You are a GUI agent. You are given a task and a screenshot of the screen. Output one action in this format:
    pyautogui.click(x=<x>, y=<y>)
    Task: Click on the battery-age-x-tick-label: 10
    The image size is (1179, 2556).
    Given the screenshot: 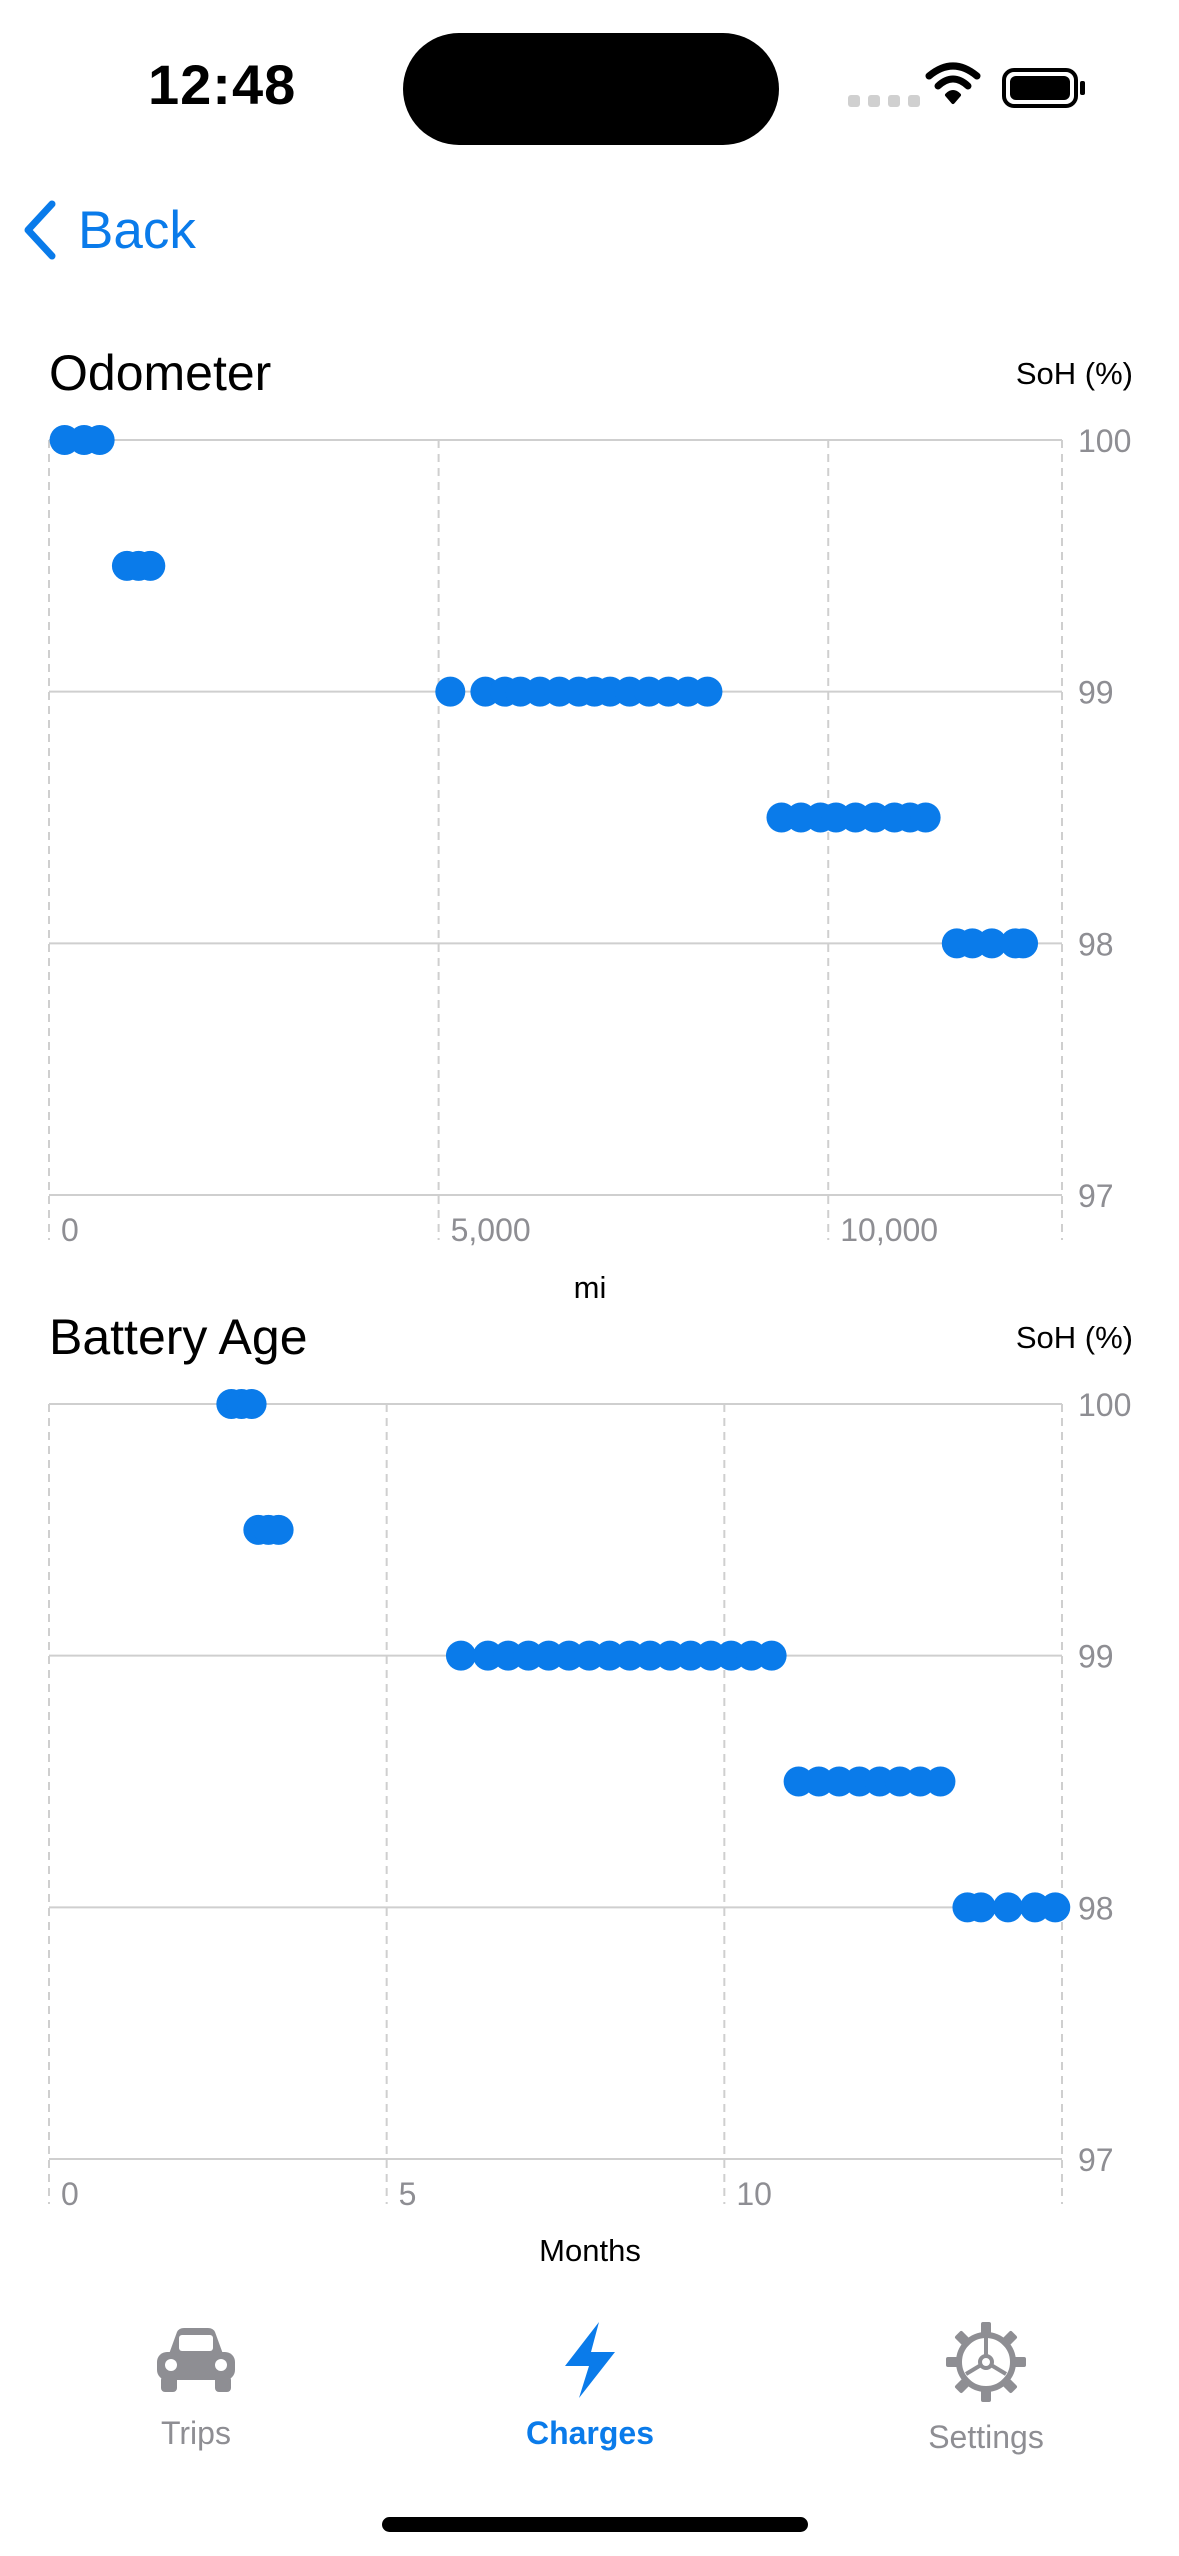 What is the action you would take?
    pyautogui.click(x=754, y=2194)
    